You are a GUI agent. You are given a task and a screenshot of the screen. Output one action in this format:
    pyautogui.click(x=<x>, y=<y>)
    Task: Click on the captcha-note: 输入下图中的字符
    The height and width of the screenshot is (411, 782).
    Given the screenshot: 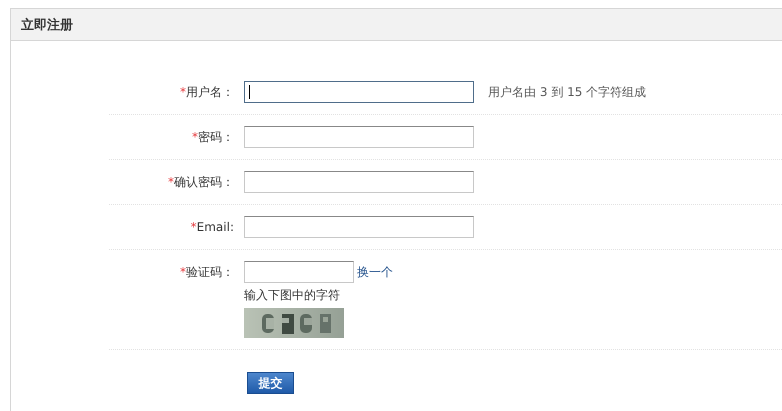 What is the action you would take?
    pyautogui.click(x=292, y=295)
    